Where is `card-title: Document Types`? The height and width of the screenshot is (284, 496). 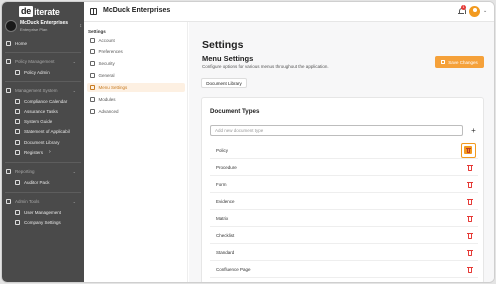 card-title: Document Types is located at coordinates (235, 111).